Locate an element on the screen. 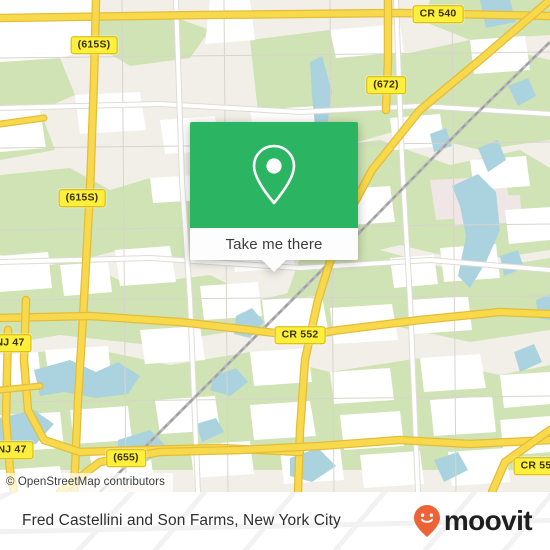  moovit-wordmark: moovit is located at coordinates (488, 520).